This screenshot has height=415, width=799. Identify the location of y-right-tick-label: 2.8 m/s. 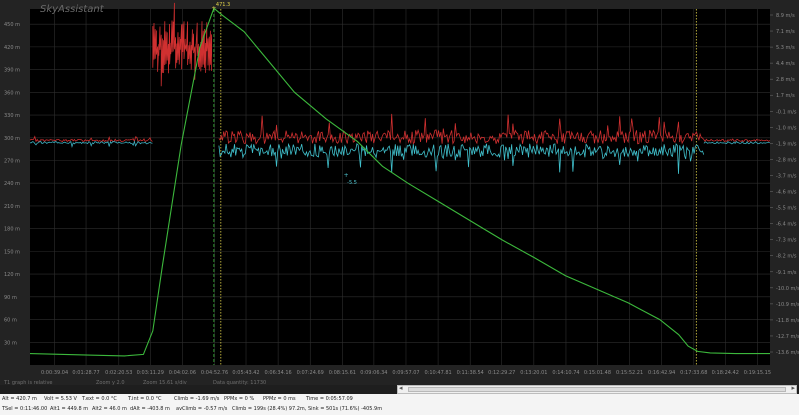
(785, 80).